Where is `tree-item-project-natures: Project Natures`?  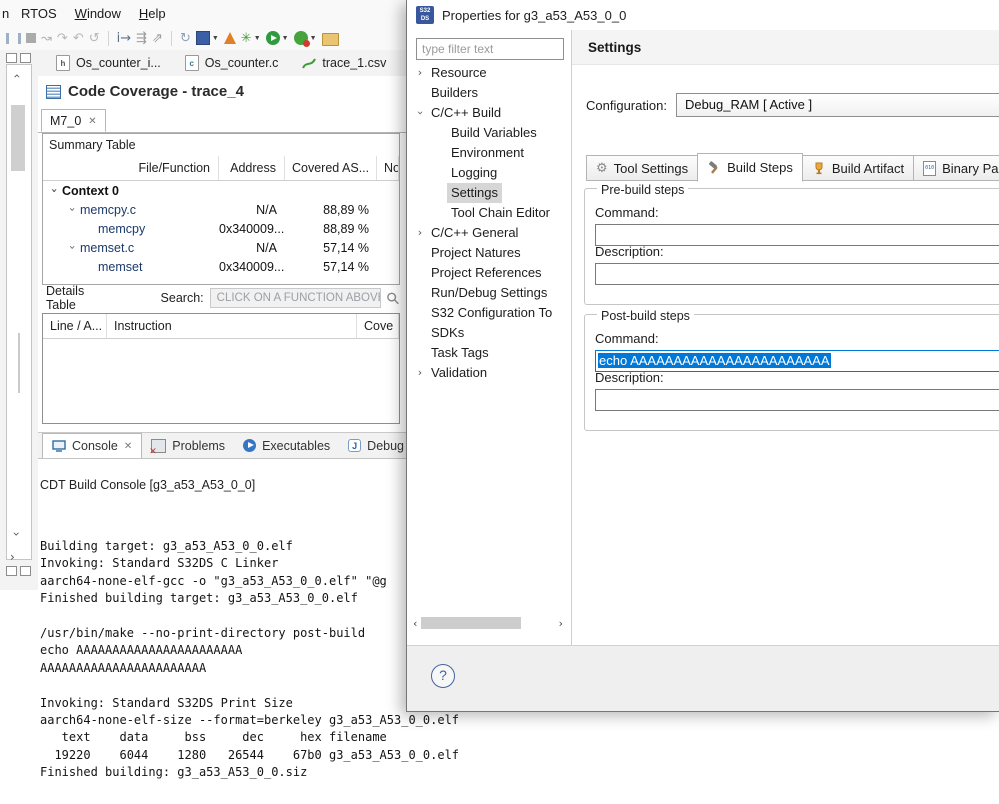 tree-item-project-natures: Project Natures is located at coordinates (489, 253).